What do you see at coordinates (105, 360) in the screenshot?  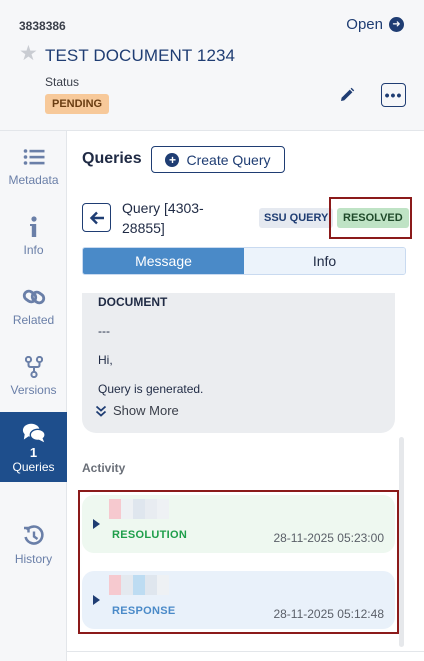 I see `message-line: Hi,` at bounding box center [105, 360].